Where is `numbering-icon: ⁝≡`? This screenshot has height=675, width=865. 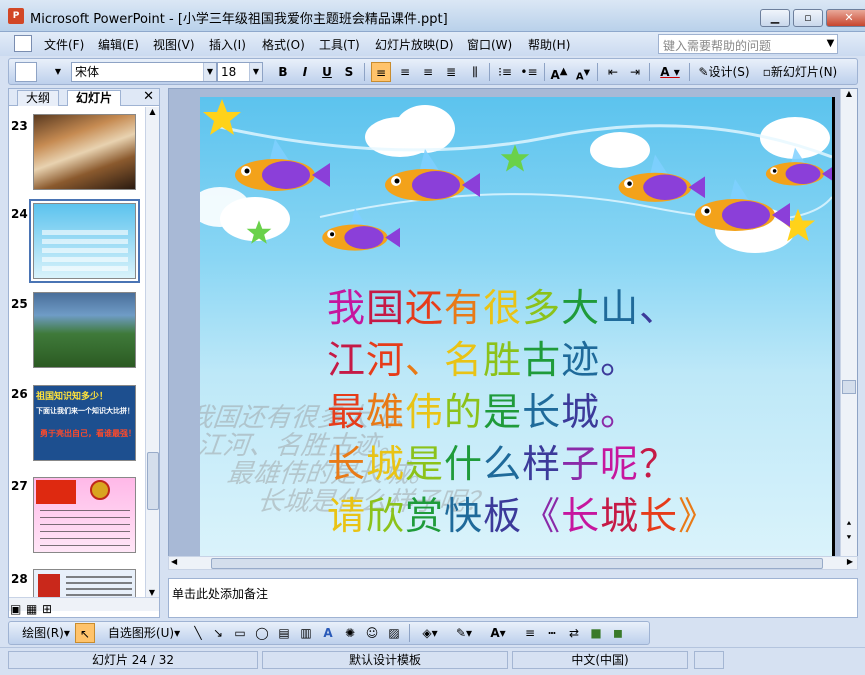
numbering-icon: ⁝≡ is located at coordinates (505, 72).